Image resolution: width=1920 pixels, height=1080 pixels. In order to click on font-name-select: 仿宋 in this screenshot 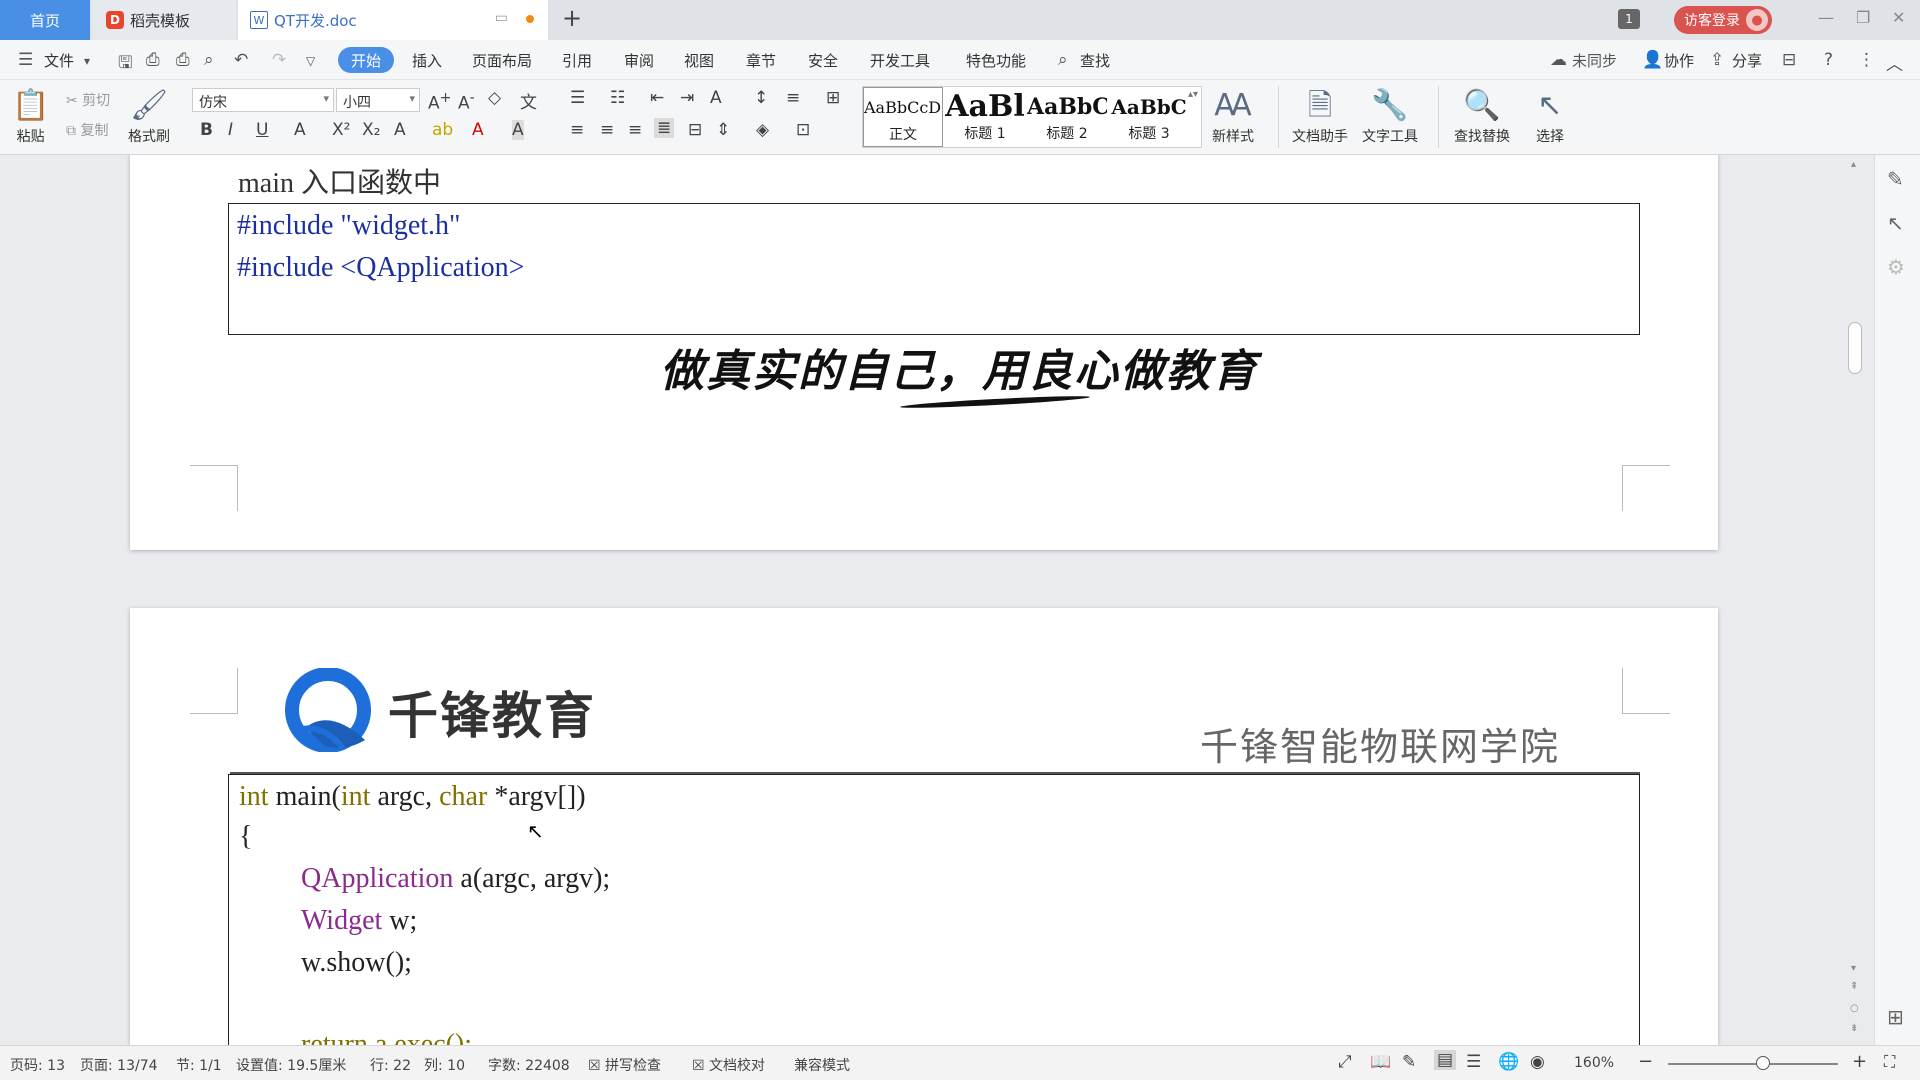, I will do `click(263, 100)`.